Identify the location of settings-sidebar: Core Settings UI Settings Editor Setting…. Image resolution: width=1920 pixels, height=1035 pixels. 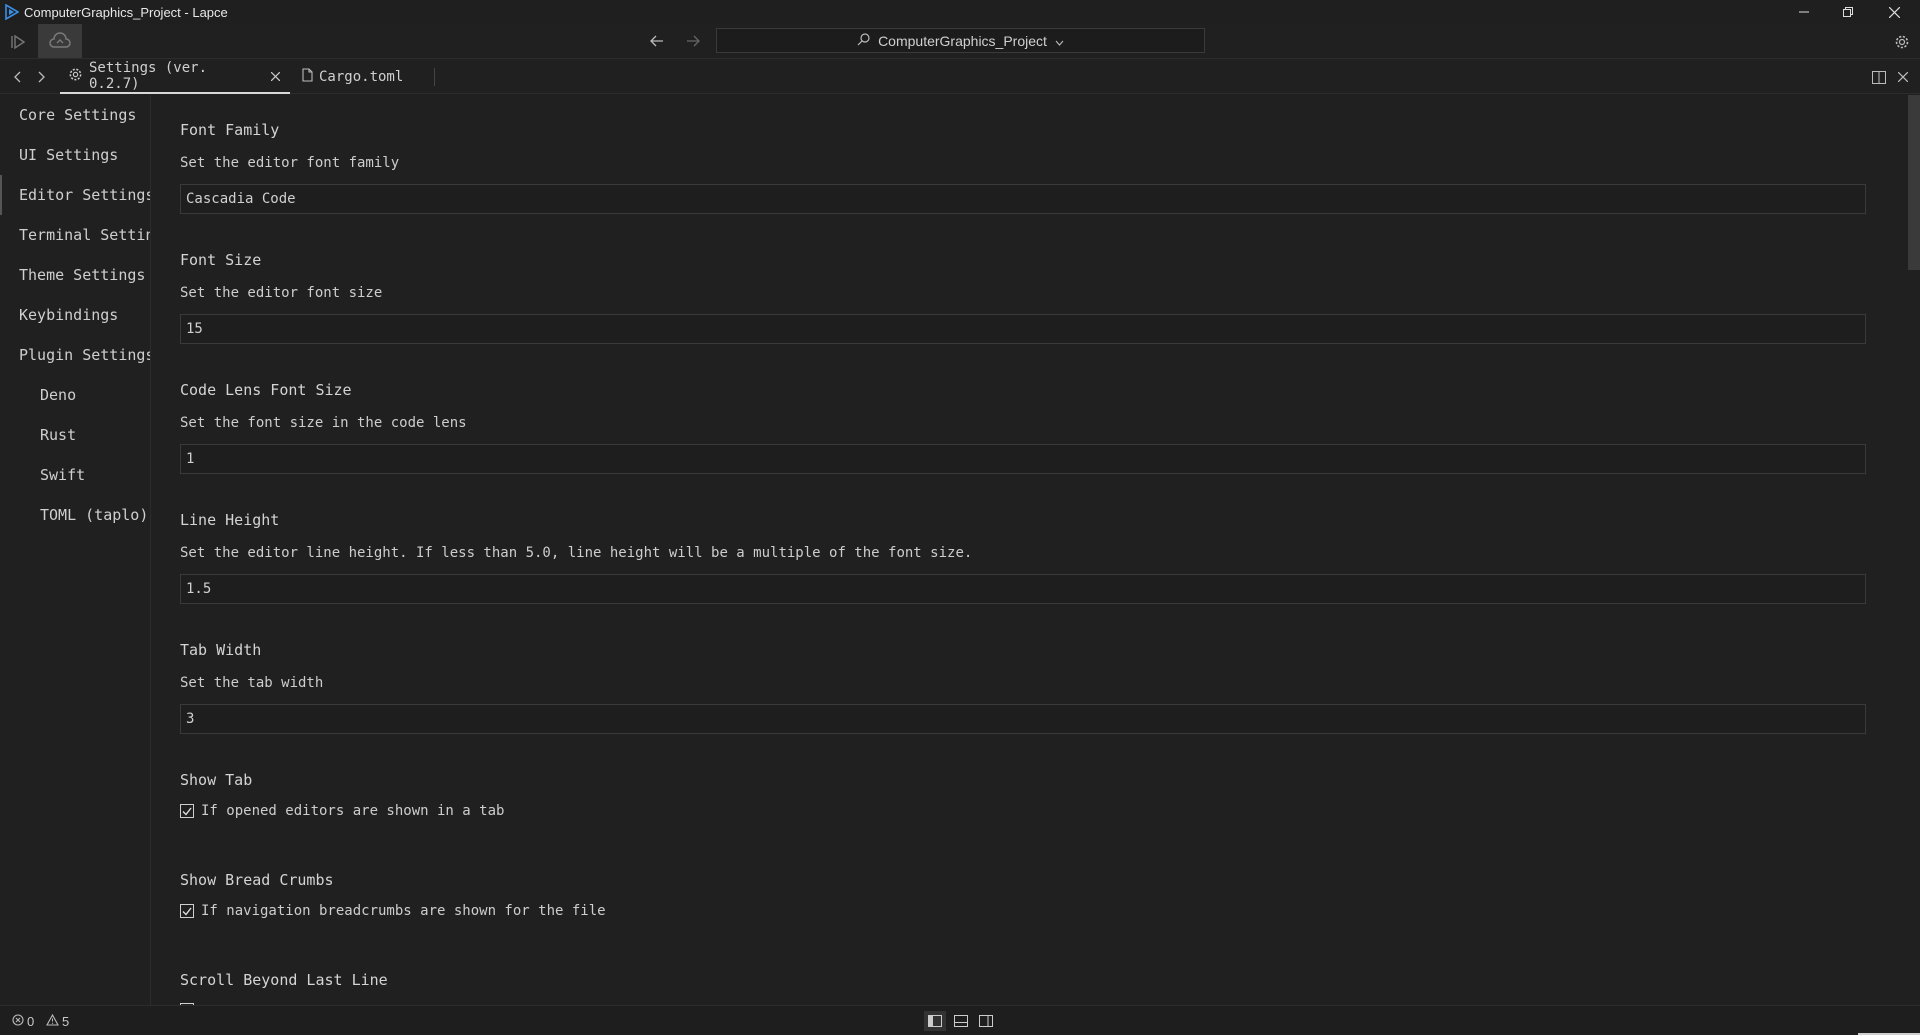
(75, 550).